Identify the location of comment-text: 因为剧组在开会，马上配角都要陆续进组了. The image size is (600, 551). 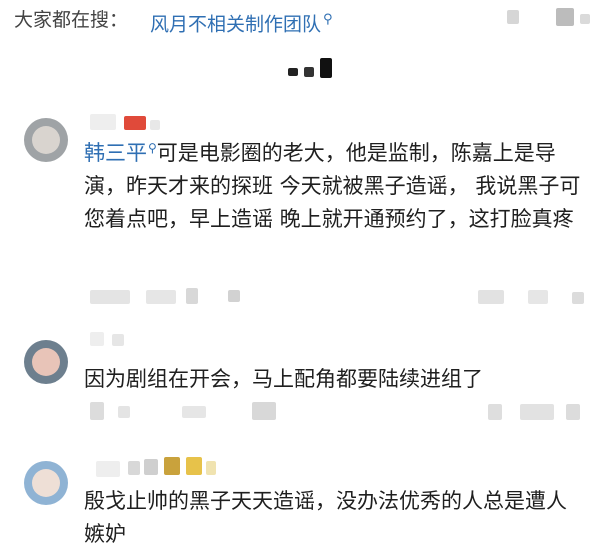
(334, 379).